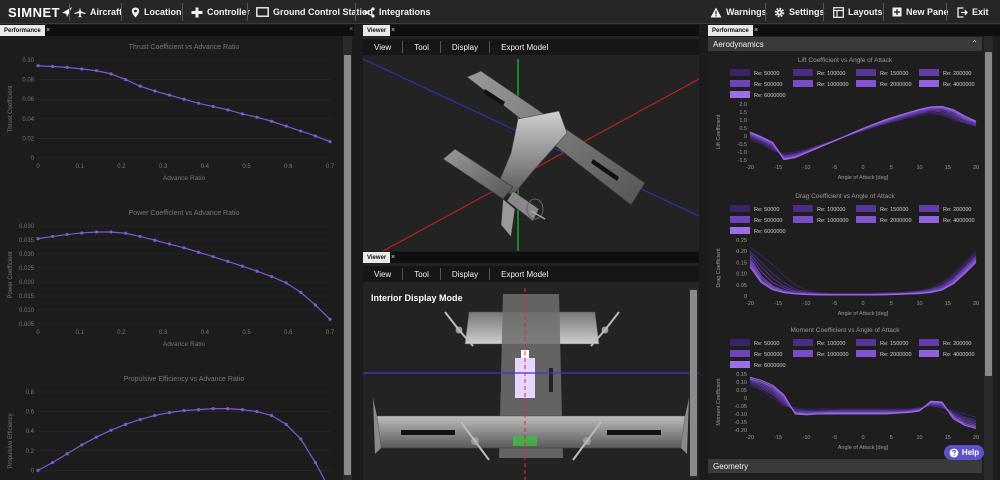 This screenshot has height=480, width=1000. Describe the element at coordinates (973, 12) in the screenshot. I see `exit-button: Exit` at that location.